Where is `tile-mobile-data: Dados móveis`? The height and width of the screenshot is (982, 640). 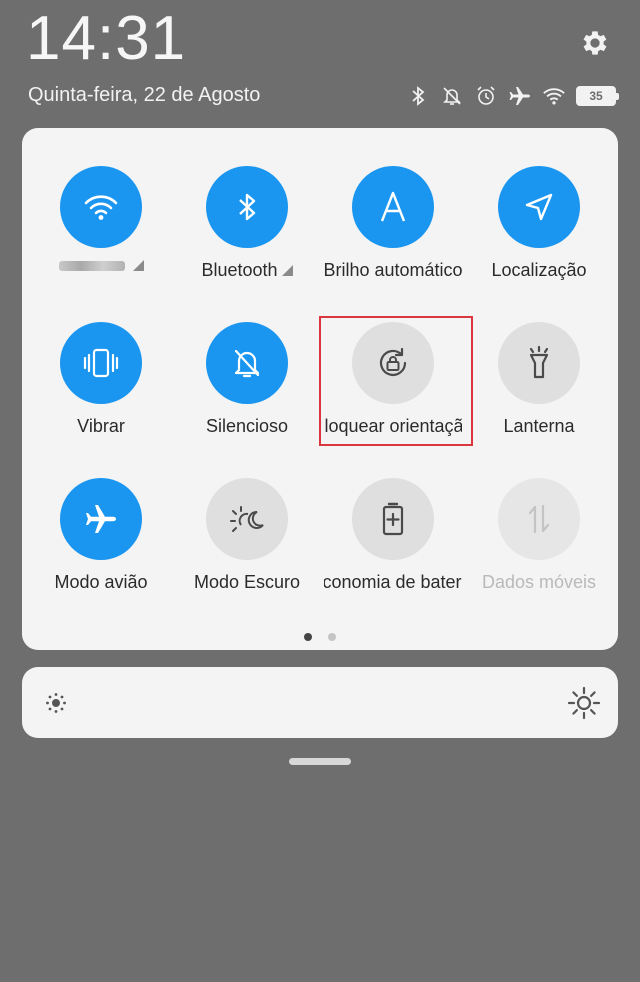 tile-mobile-data: Dados móveis is located at coordinates (539, 548).